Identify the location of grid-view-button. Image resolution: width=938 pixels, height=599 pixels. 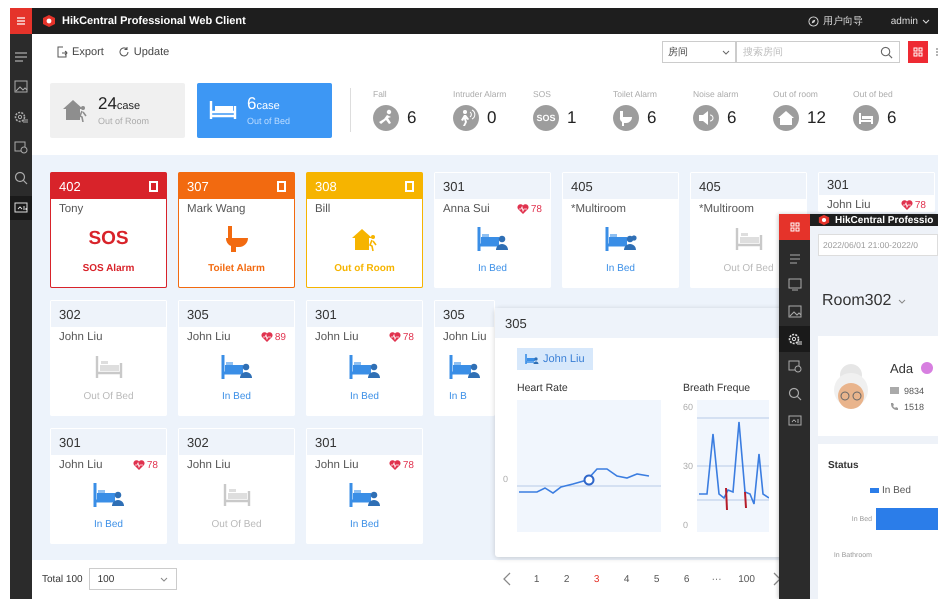
(918, 52).